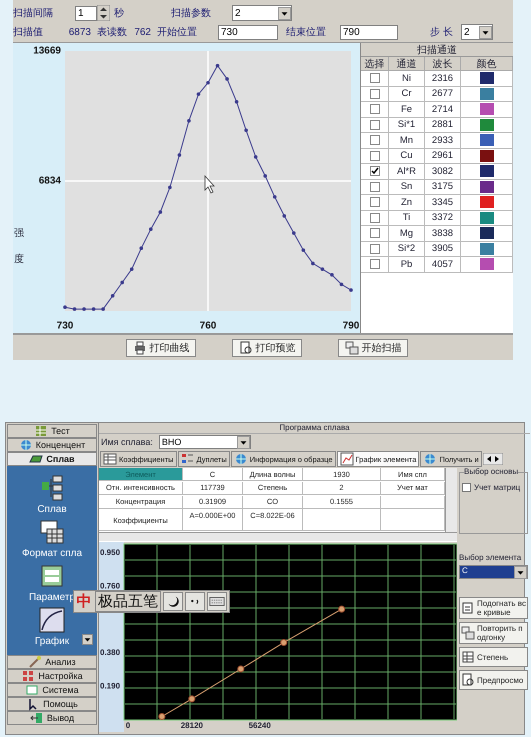 Image resolution: width=531 pixels, height=737 pixels. I want to click on nav-button: Тест, so click(52, 431).